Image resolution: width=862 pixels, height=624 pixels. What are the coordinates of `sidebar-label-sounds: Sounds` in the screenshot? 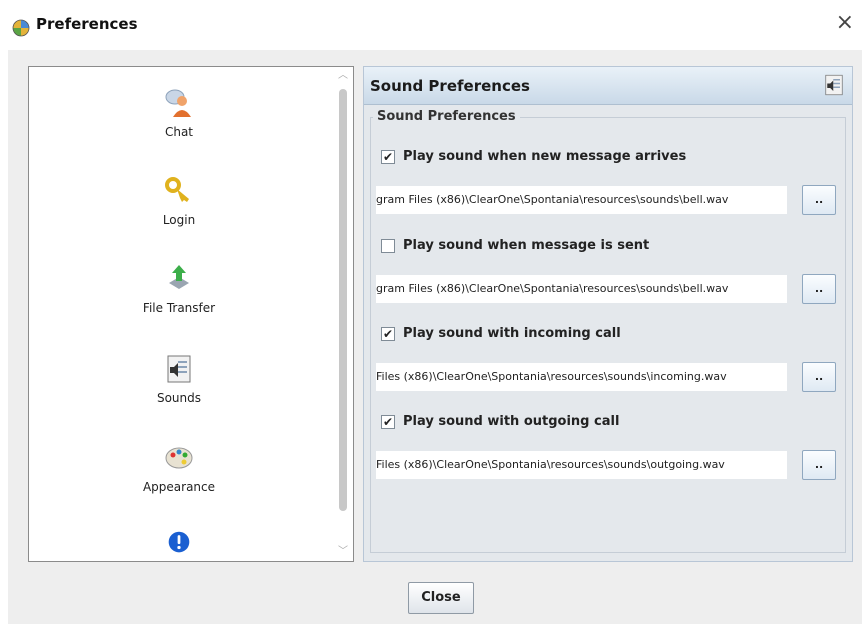 It's located at (179, 398).